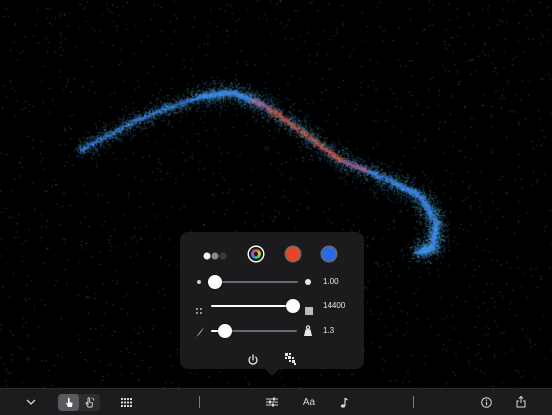  What do you see at coordinates (252, 306) in the screenshot?
I see `count-slider-fill` at bounding box center [252, 306].